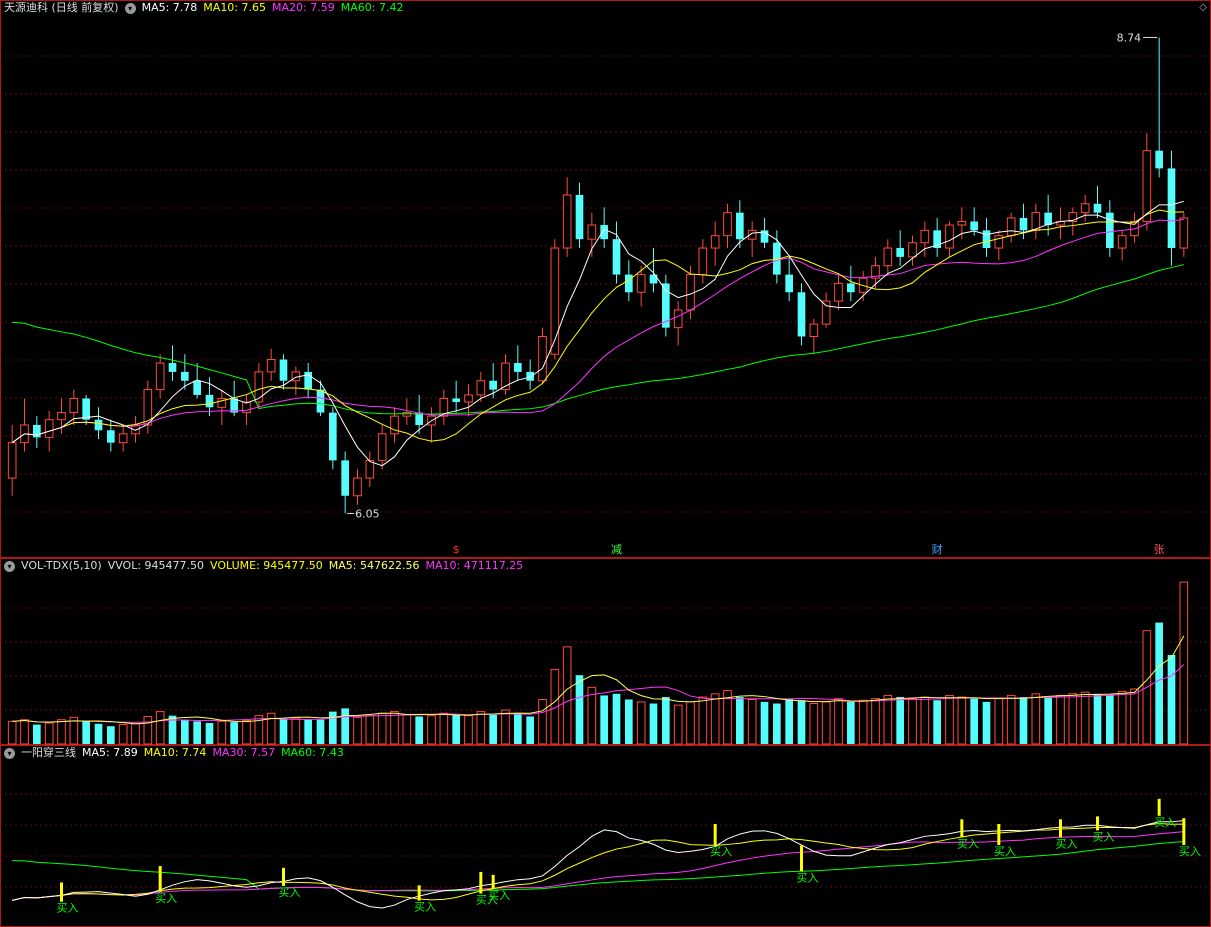  I want to click on vol-ma5: MA5: 547622.56, so click(374, 565).